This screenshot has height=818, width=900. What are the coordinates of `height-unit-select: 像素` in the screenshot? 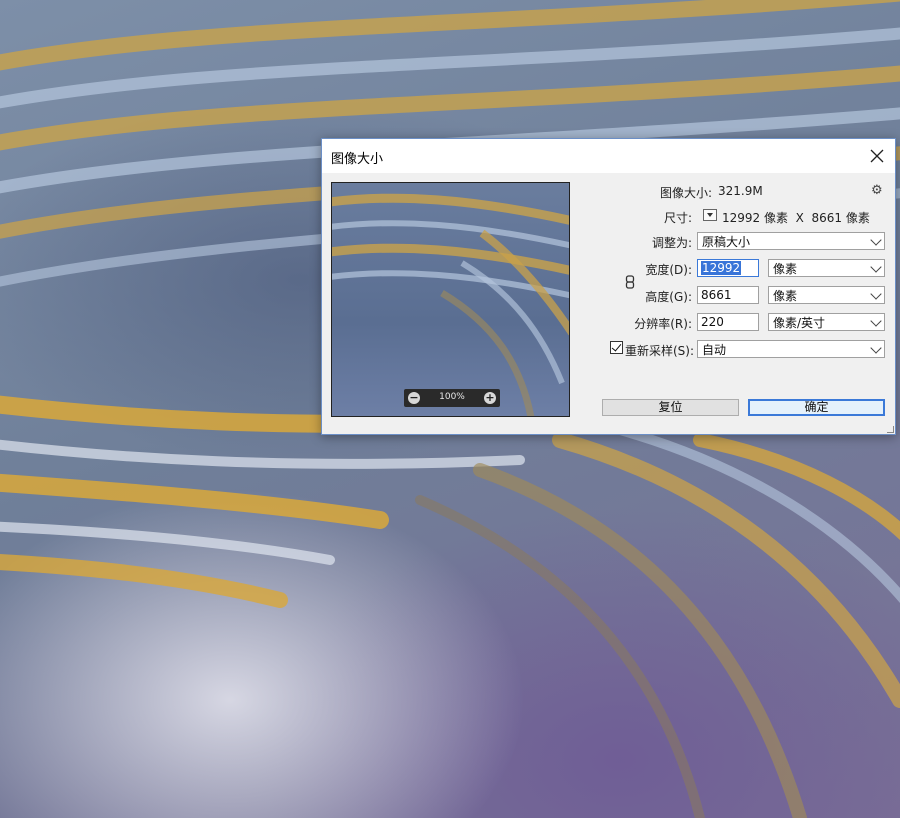 It's located at (826, 295).